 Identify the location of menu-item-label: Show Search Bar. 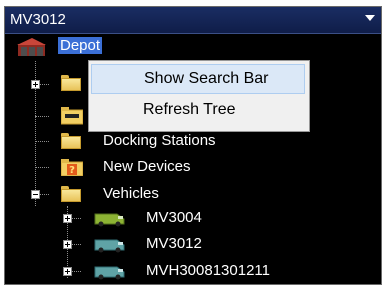
(206, 78).